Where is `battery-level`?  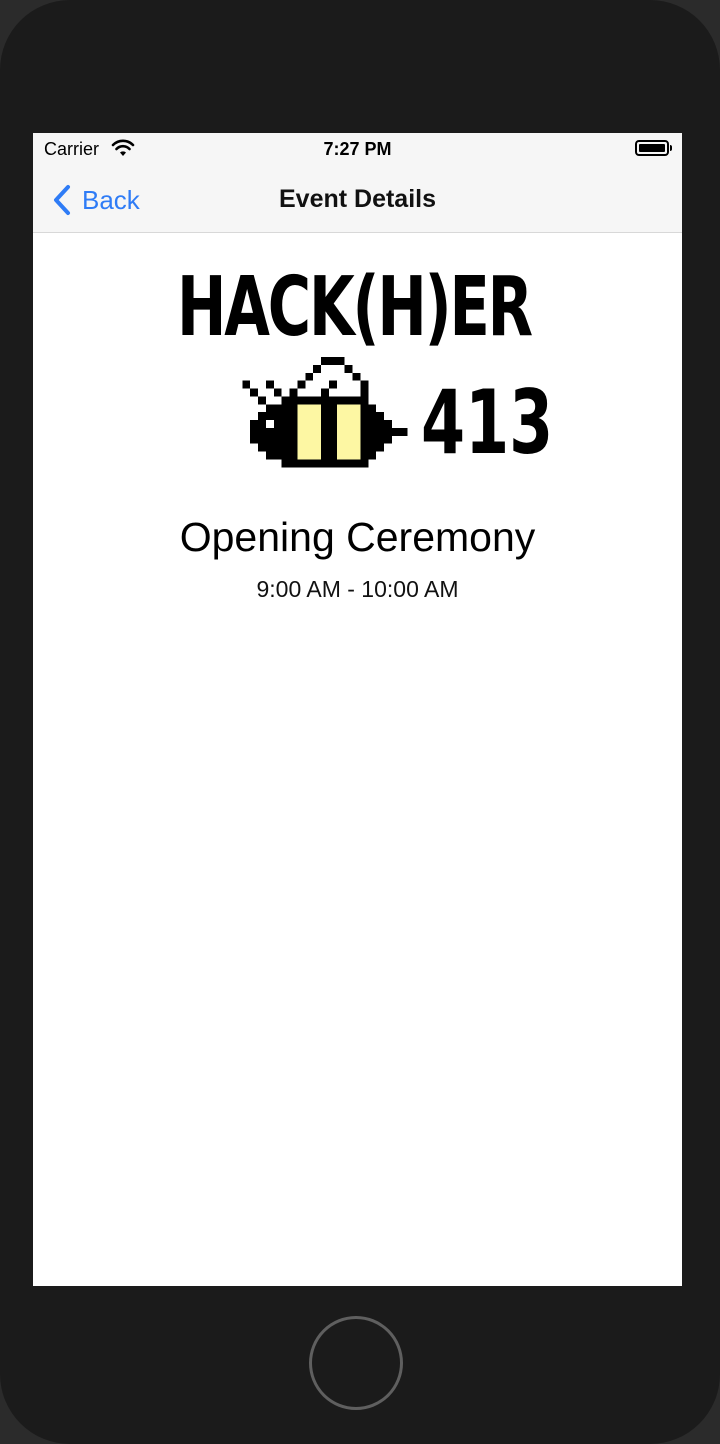 battery-level is located at coordinates (652, 148).